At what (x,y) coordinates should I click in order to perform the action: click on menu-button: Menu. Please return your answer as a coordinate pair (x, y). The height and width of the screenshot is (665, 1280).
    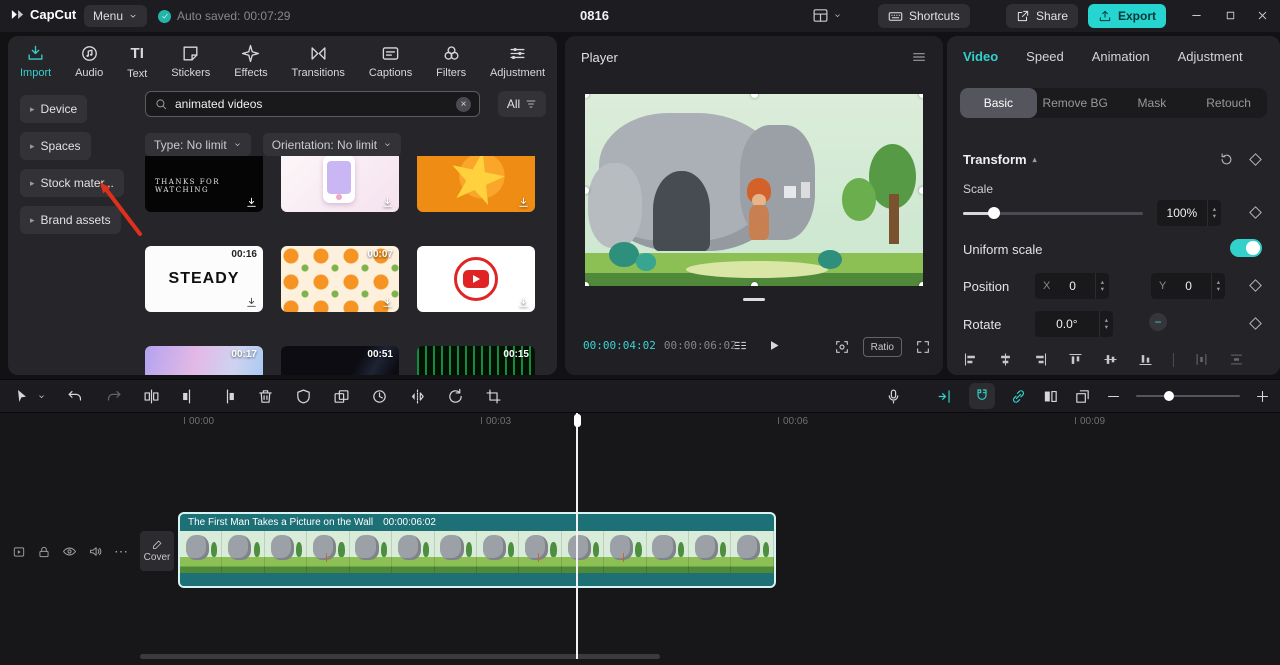
    Looking at the image, I should click on (116, 16).